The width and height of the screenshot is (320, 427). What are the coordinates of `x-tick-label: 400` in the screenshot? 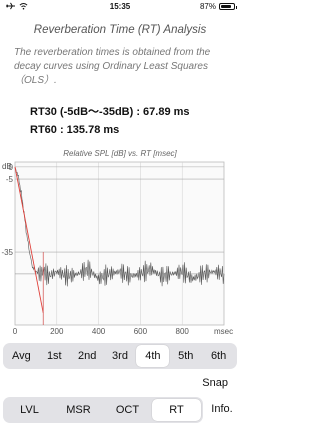 It's located at (99, 331).